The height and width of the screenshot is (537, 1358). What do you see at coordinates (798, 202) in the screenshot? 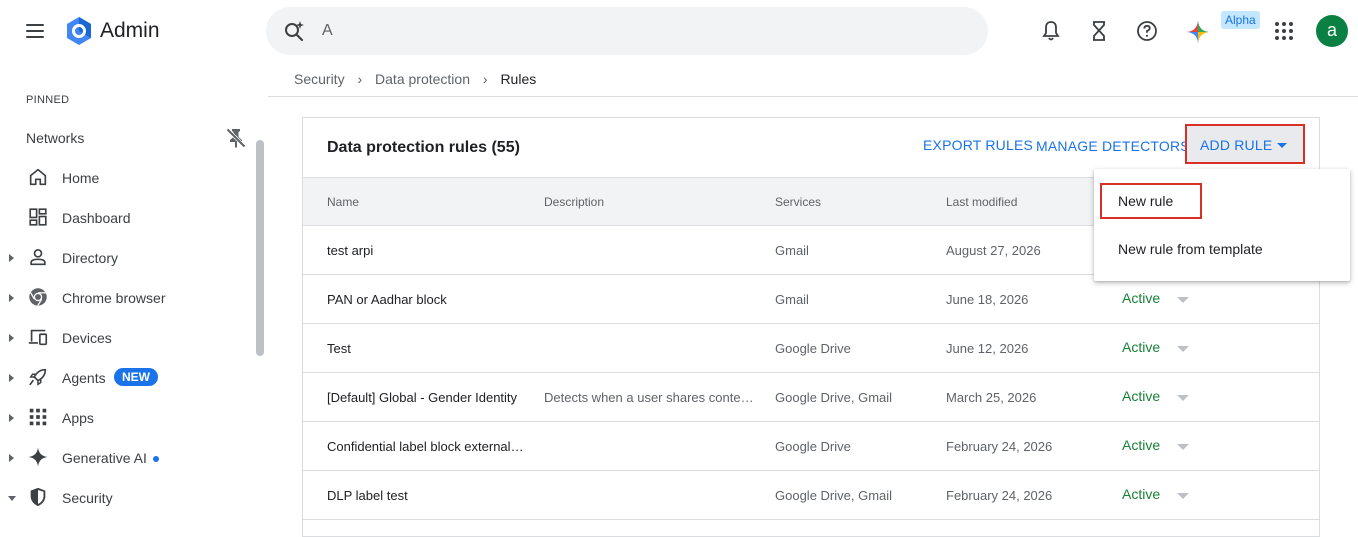
I see `column-header-services: Services` at bounding box center [798, 202].